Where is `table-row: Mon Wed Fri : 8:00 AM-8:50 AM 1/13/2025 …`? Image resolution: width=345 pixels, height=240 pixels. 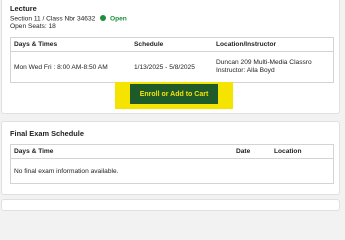
table-row: Mon Wed Fri : 8:00 AM-8:50 AM 1/13/2025 … is located at coordinates (172, 67).